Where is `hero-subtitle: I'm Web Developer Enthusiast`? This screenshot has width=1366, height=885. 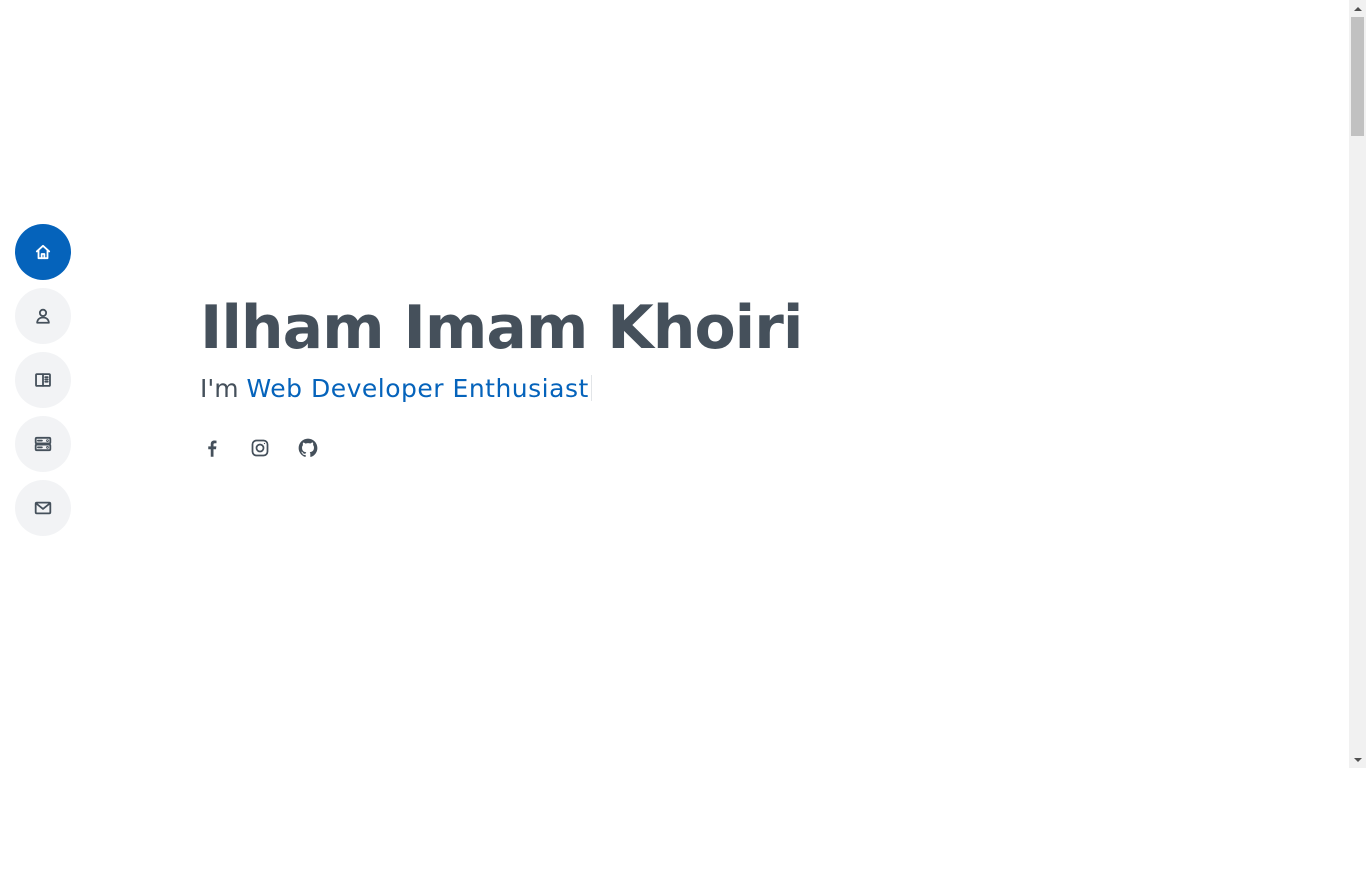
hero-subtitle: I'm Web Developer Enthusiast is located at coordinates (501, 389).